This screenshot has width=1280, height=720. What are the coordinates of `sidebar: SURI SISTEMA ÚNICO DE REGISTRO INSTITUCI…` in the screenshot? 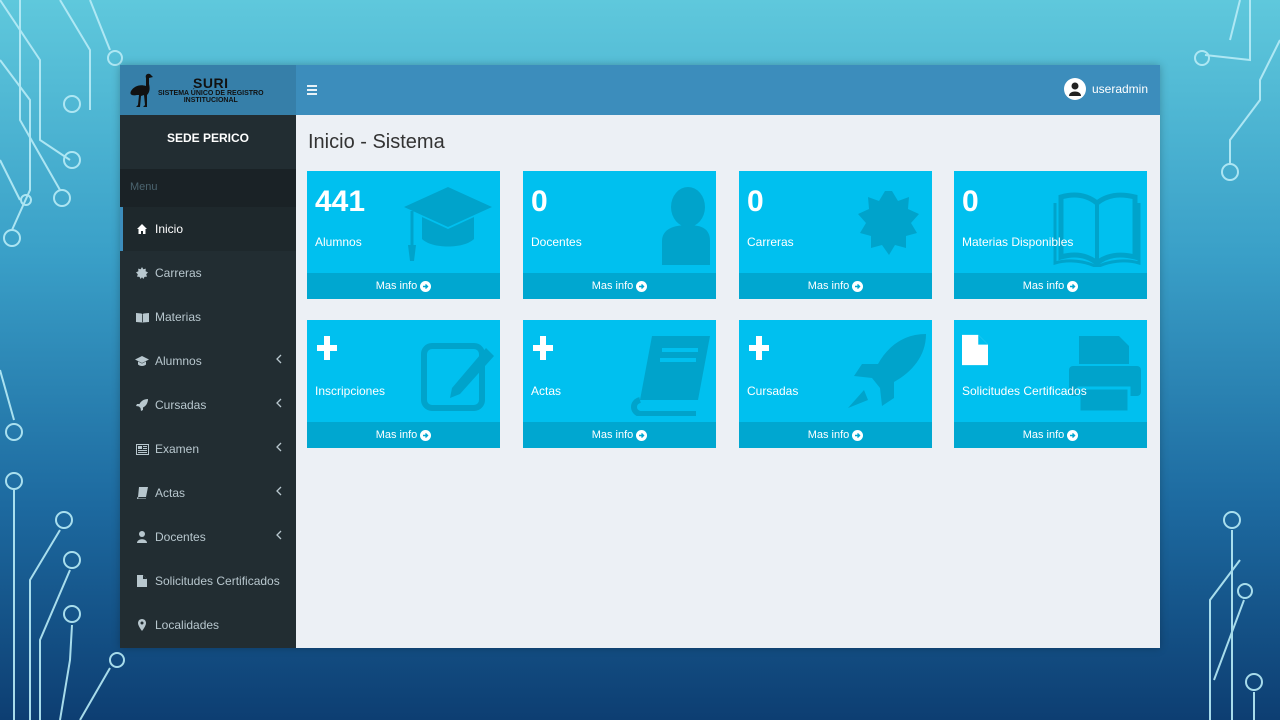 It's located at (208, 356).